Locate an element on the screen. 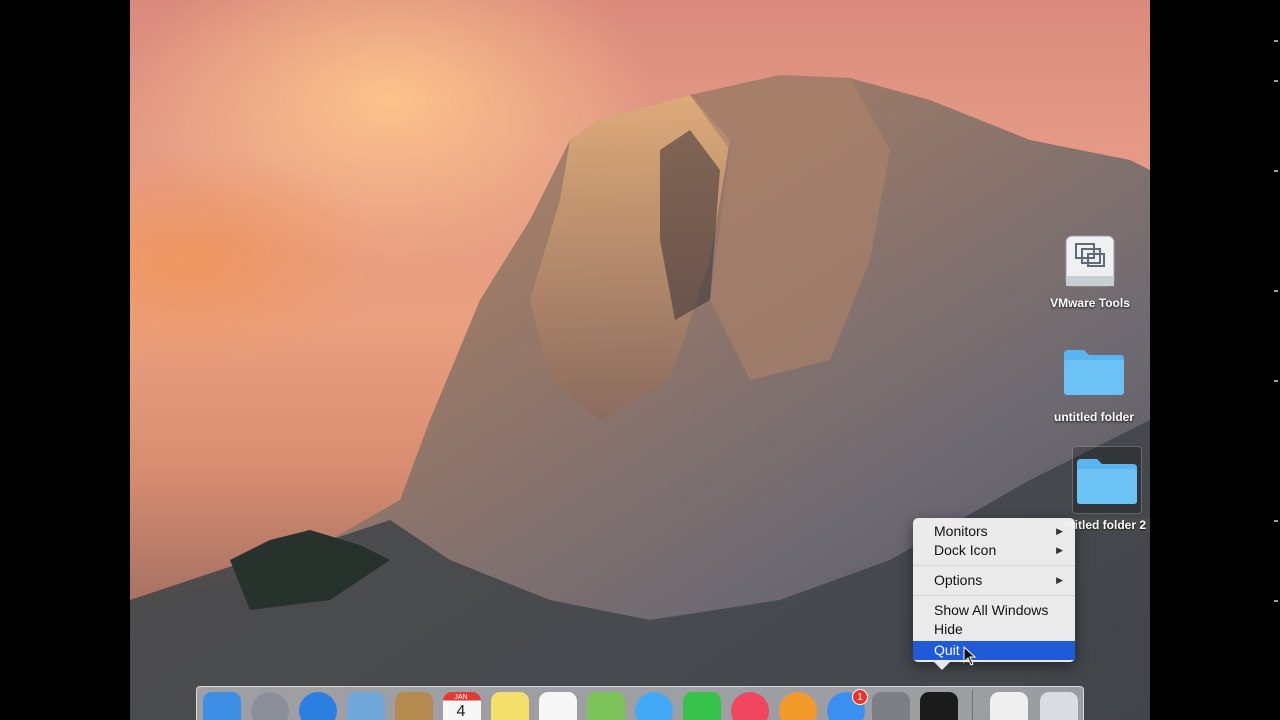 The image size is (1280, 720). menu-item-monitors: Monitors ▶ is located at coordinates (994, 531).